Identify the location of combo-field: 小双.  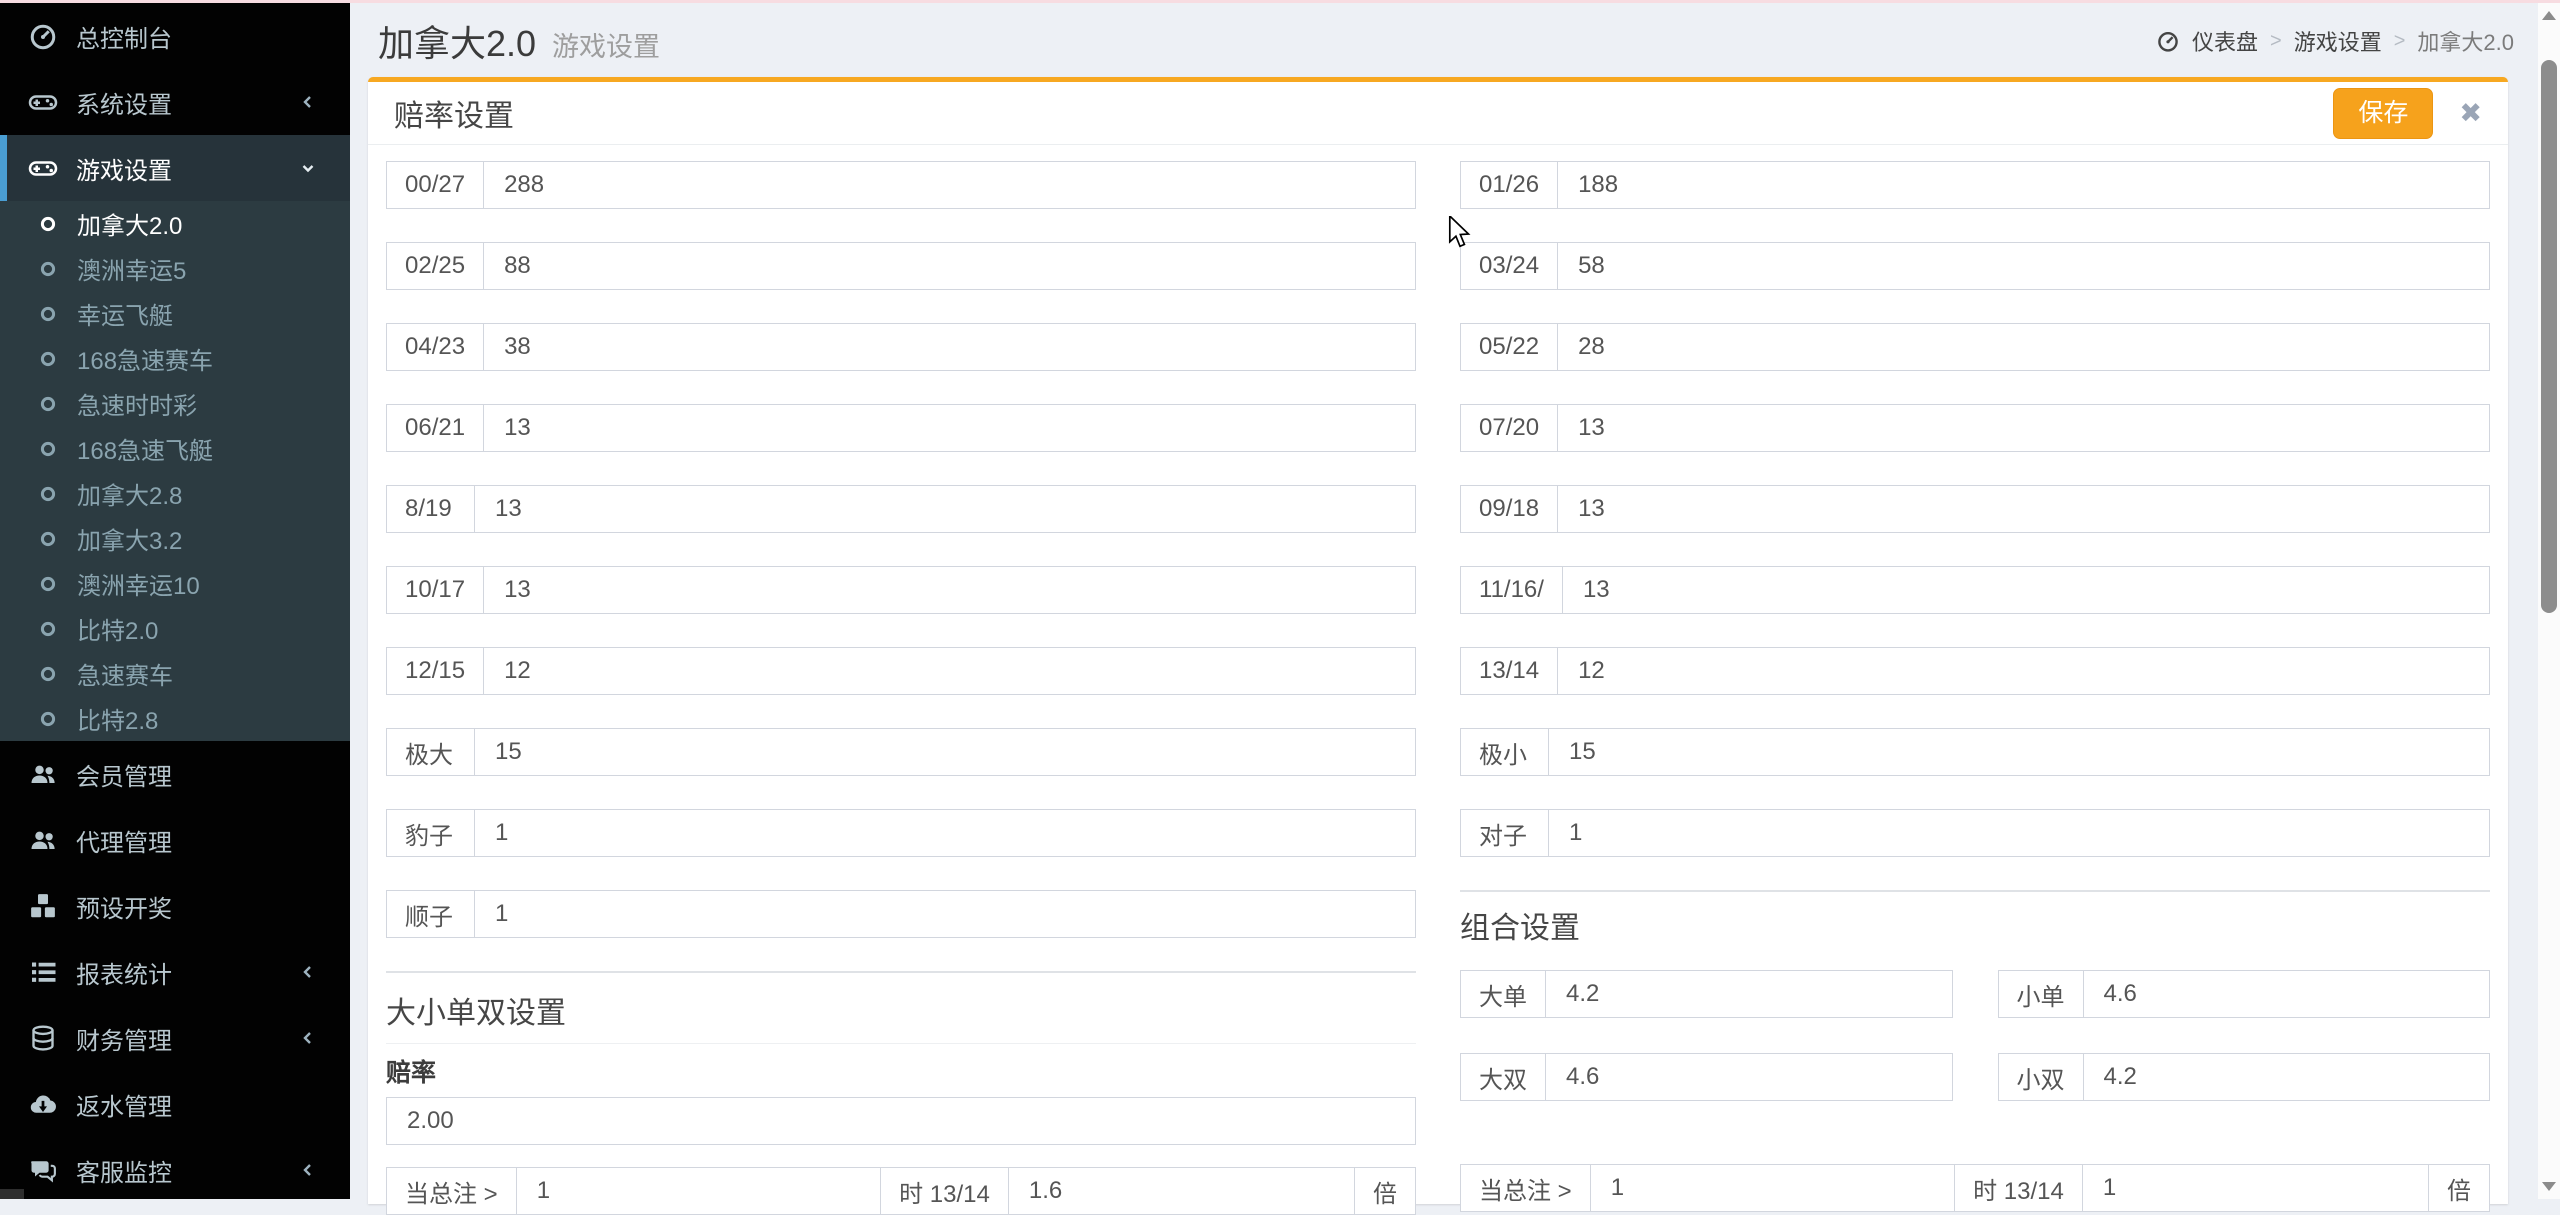
(2243, 1077).